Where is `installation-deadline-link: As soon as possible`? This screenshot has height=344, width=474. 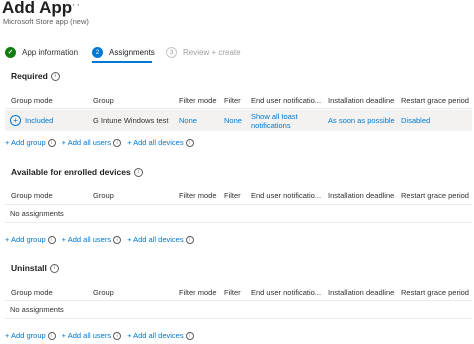 installation-deadline-link: As soon as possible is located at coordinates (361, 120).